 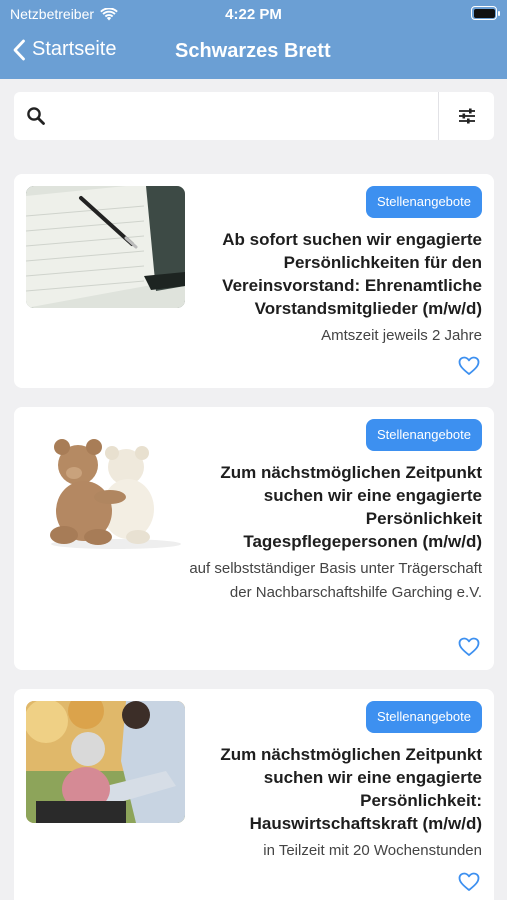 I want to click on filter-icon, so click(x=466, y=116).